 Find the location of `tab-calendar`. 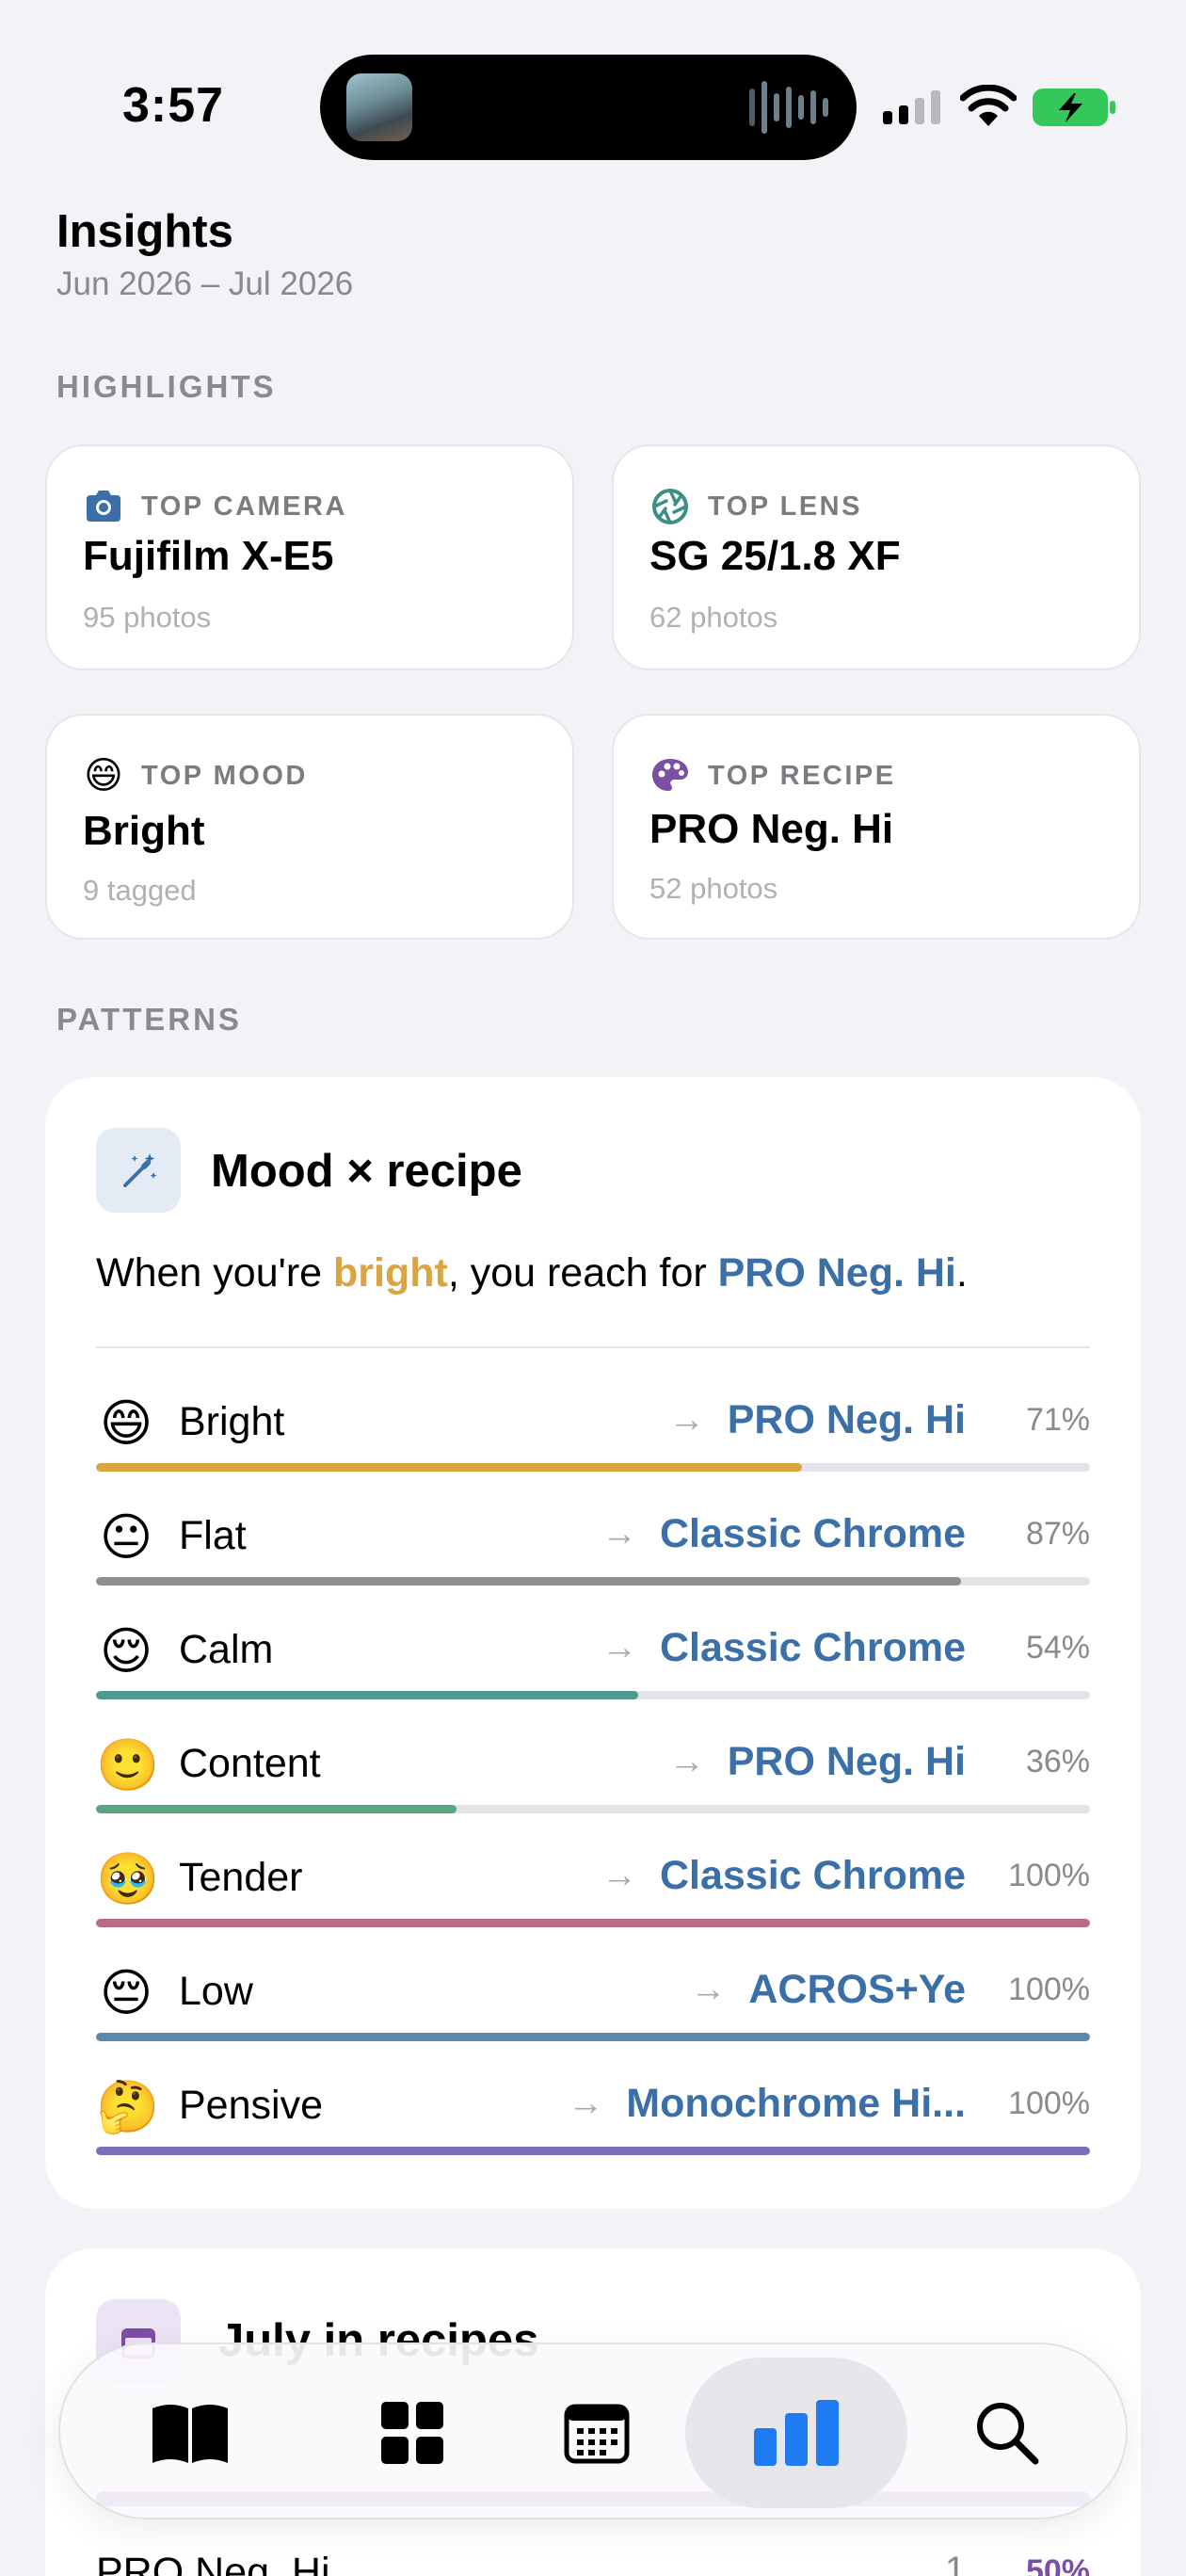

tab-calendar is located at coordinates (597, 2433).